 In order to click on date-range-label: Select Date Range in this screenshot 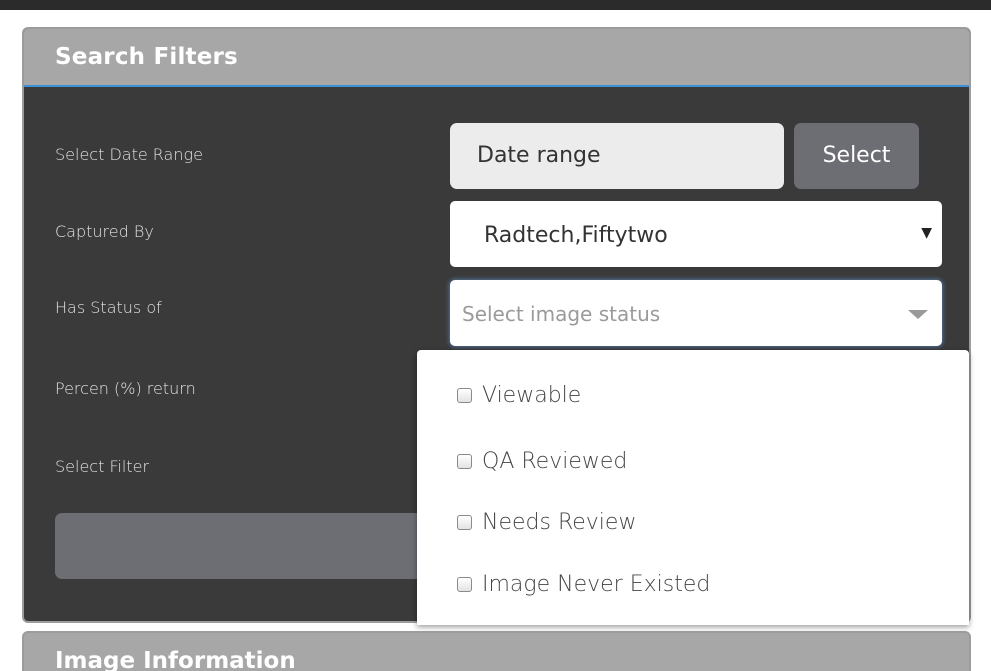, I will do `click(129, 154)`.